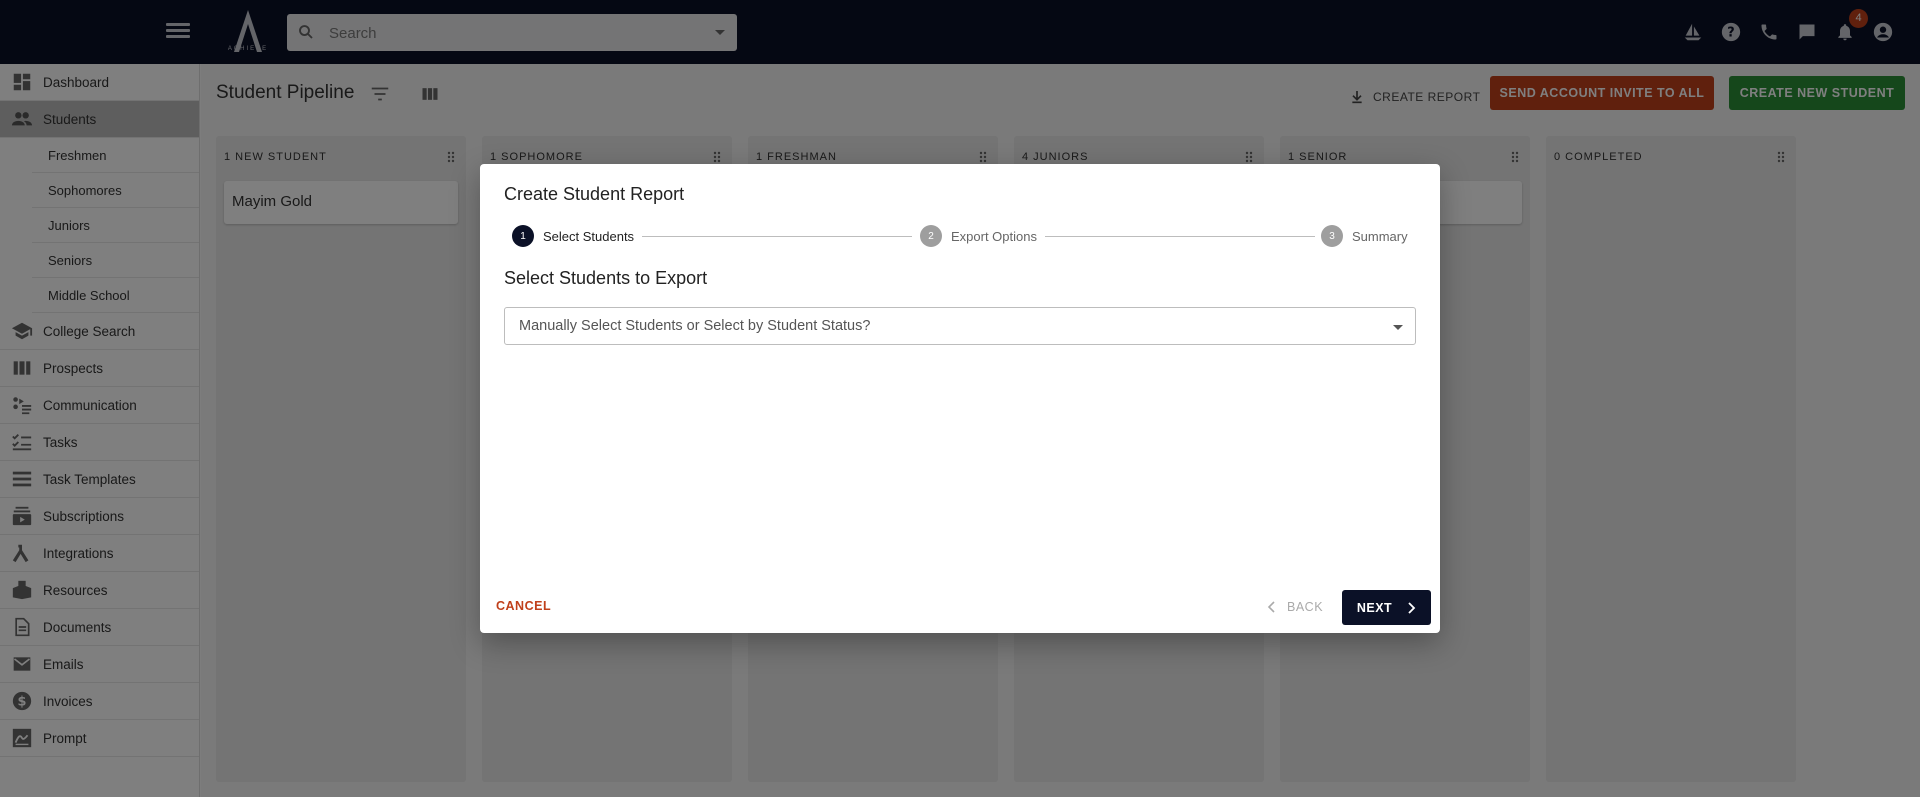 This screenshot has width=1920, height=797. Describe the element at coordinates (1271, 607) in the screenshot. I see `chevron-left-icon` at that location.